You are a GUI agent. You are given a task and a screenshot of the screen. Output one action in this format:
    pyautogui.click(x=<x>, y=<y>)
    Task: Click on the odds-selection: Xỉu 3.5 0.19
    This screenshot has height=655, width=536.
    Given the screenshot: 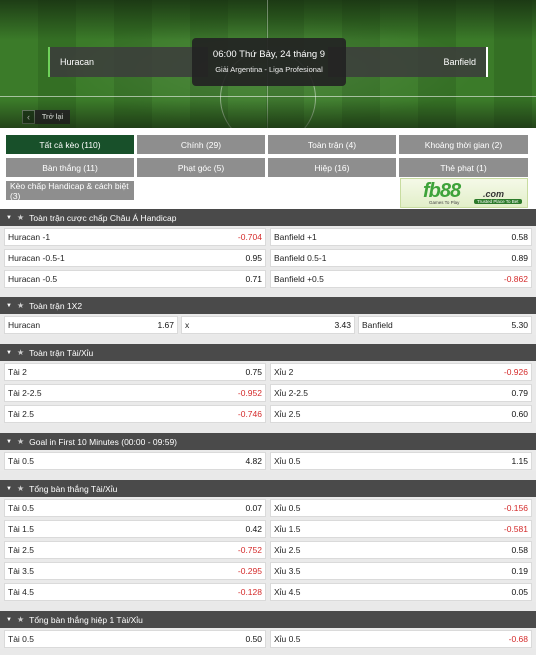 What is the action you would take?
    pyautogui.click(x=401, y=571)
    